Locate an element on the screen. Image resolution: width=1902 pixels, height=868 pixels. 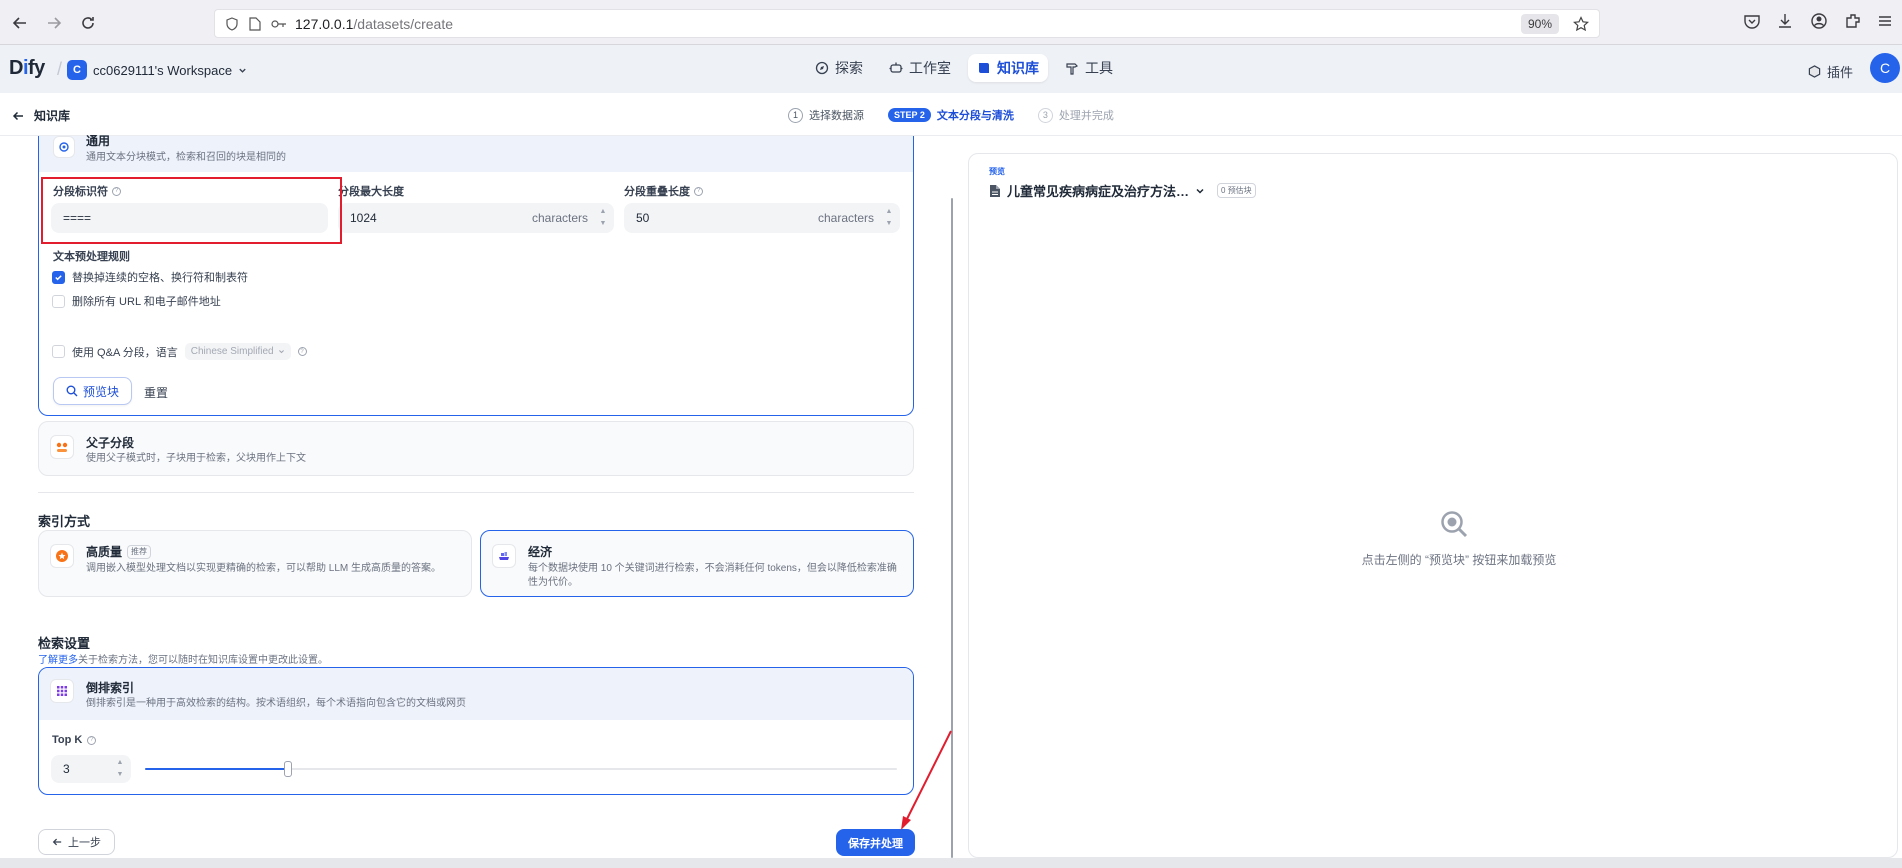
economy-title-text: 经济 is located at coordinates (540, 552).